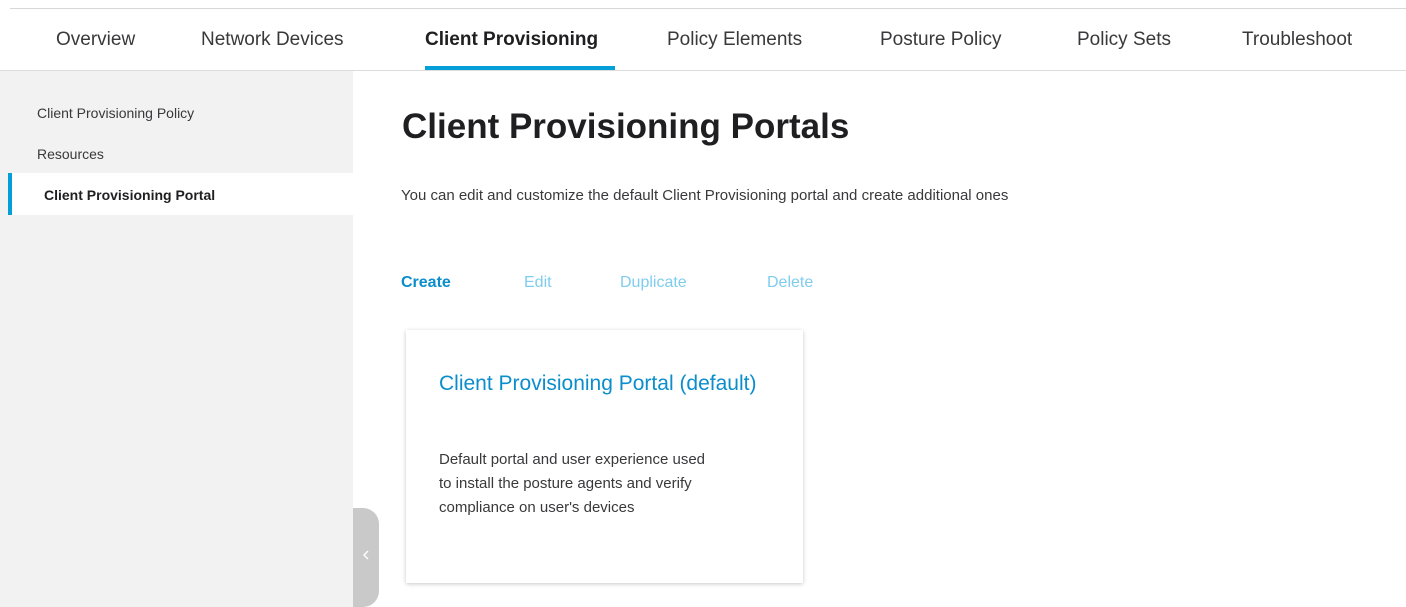 The width and height of the screenshot is (1406, 607). What do you see at coordinates (653, 283) in the screenshot?
I see `duplicate-button: Duplicate` at bounding box center [653, 283].